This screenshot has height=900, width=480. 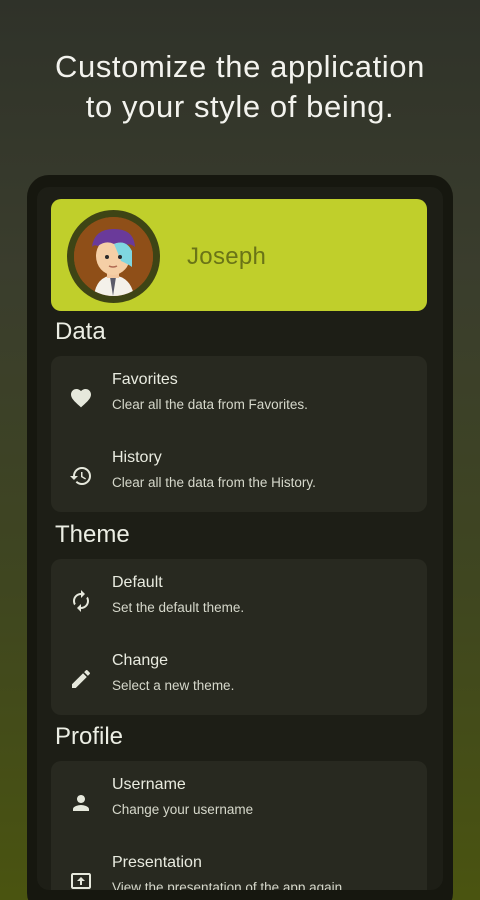 I want to click on pencil-icon, so click(x=81, y=679).